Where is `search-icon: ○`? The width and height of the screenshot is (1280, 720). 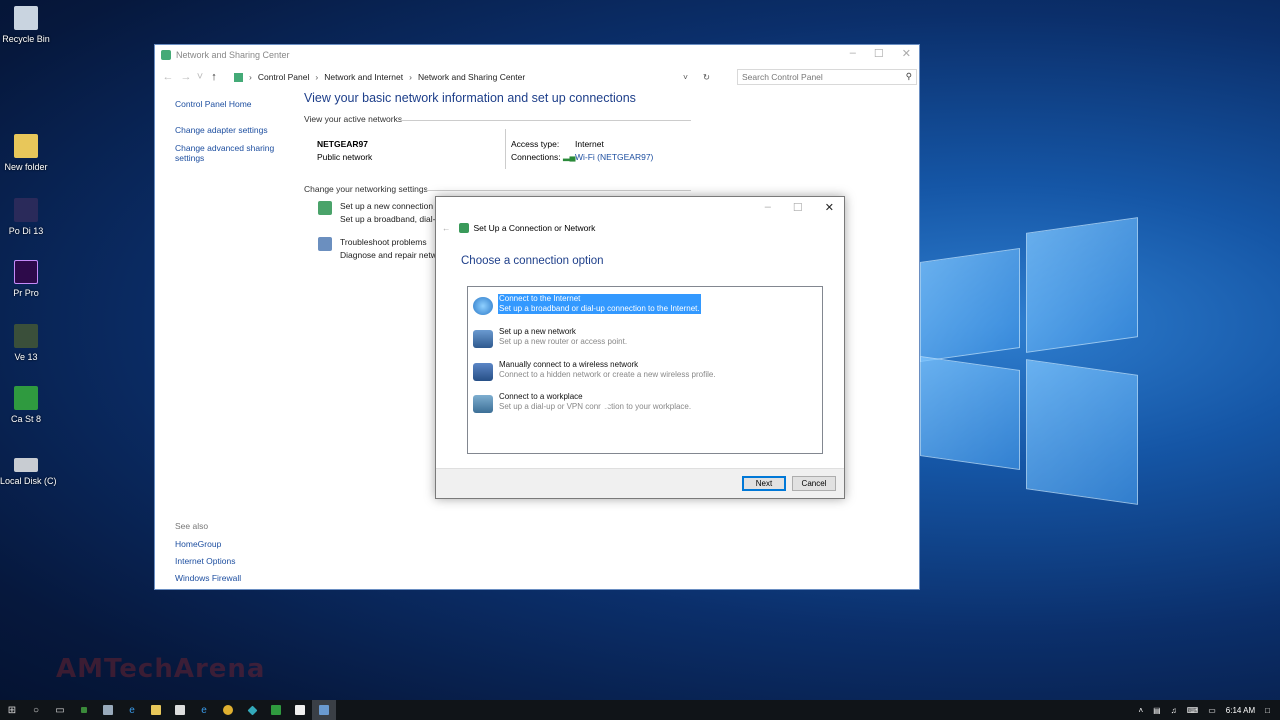
search-icon: ○ is located at coordinates (36, 710).